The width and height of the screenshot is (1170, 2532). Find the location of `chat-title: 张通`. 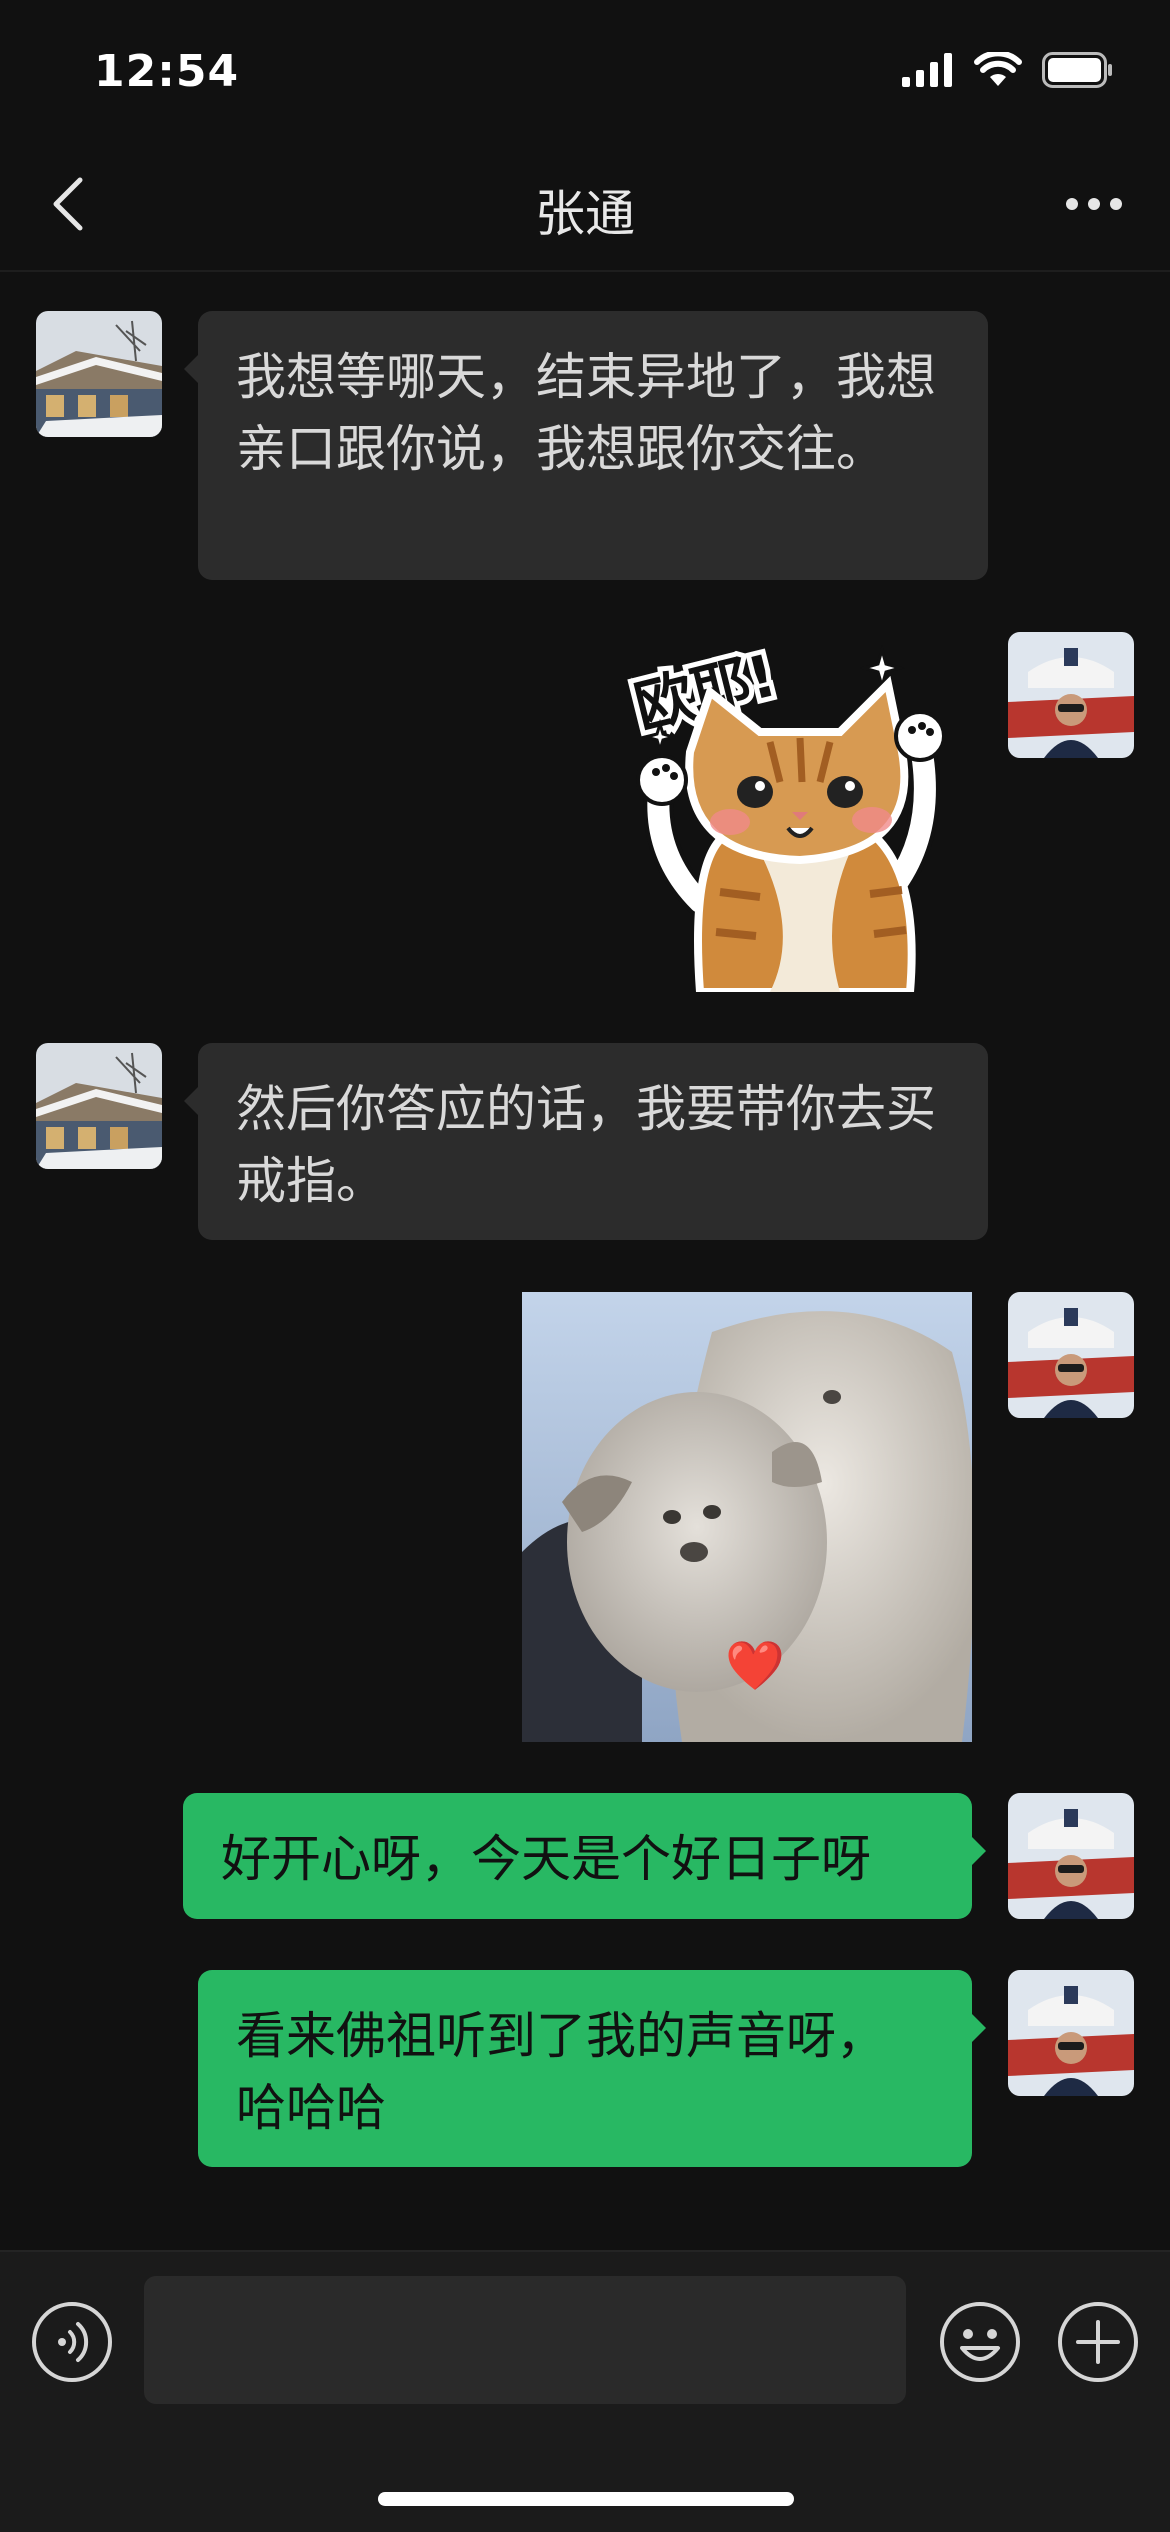

chat-title: 张通 is located at coordinates (585, 214).